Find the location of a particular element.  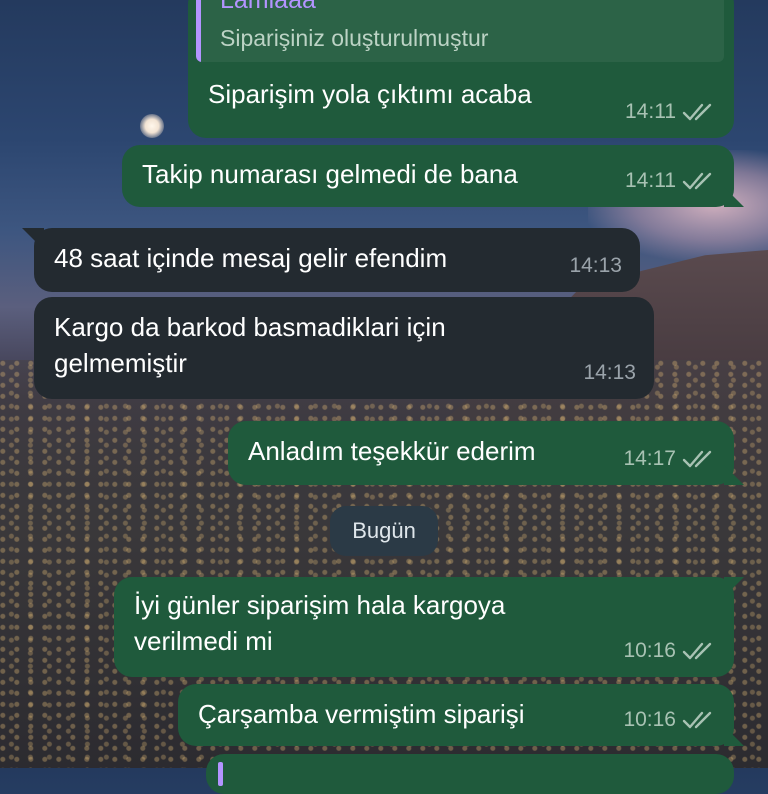

outgoing-message-partial is located at coordinates (470, 774).